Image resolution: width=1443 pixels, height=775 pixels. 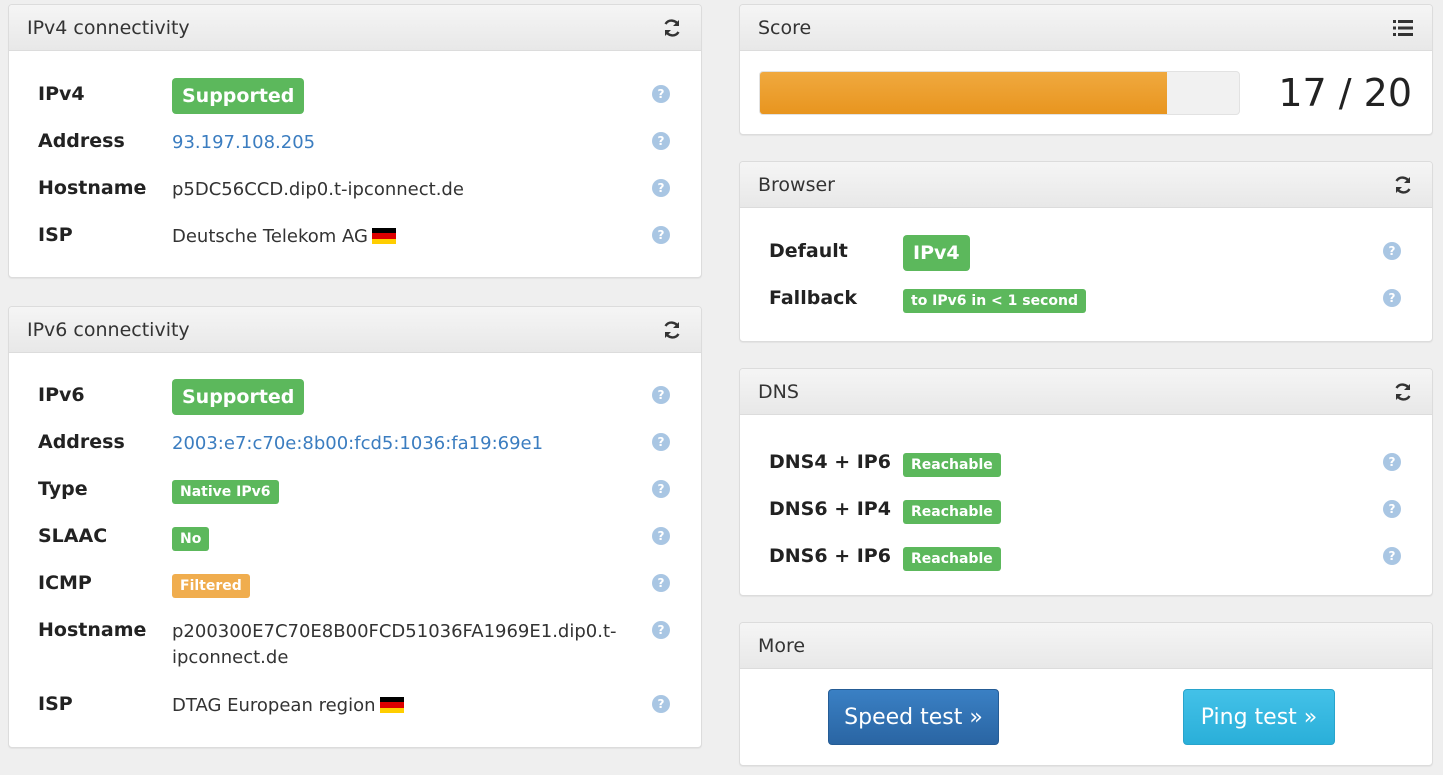 I want to click on ipv4-row-ipv4: IPv4 Supported ?, so click(x=355, y=95).